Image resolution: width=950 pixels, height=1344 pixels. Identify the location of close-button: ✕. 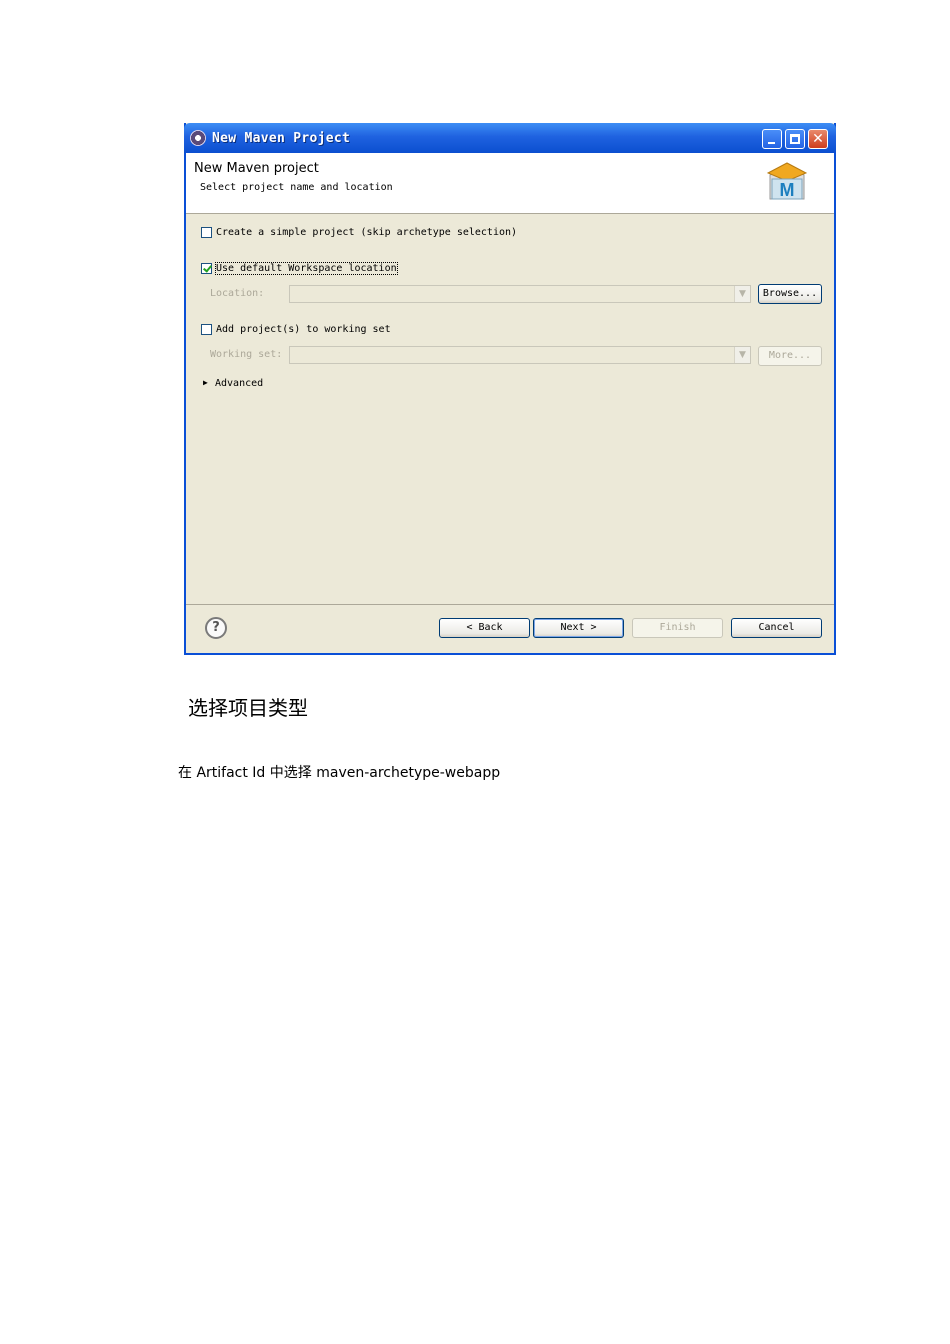
(818, 139).